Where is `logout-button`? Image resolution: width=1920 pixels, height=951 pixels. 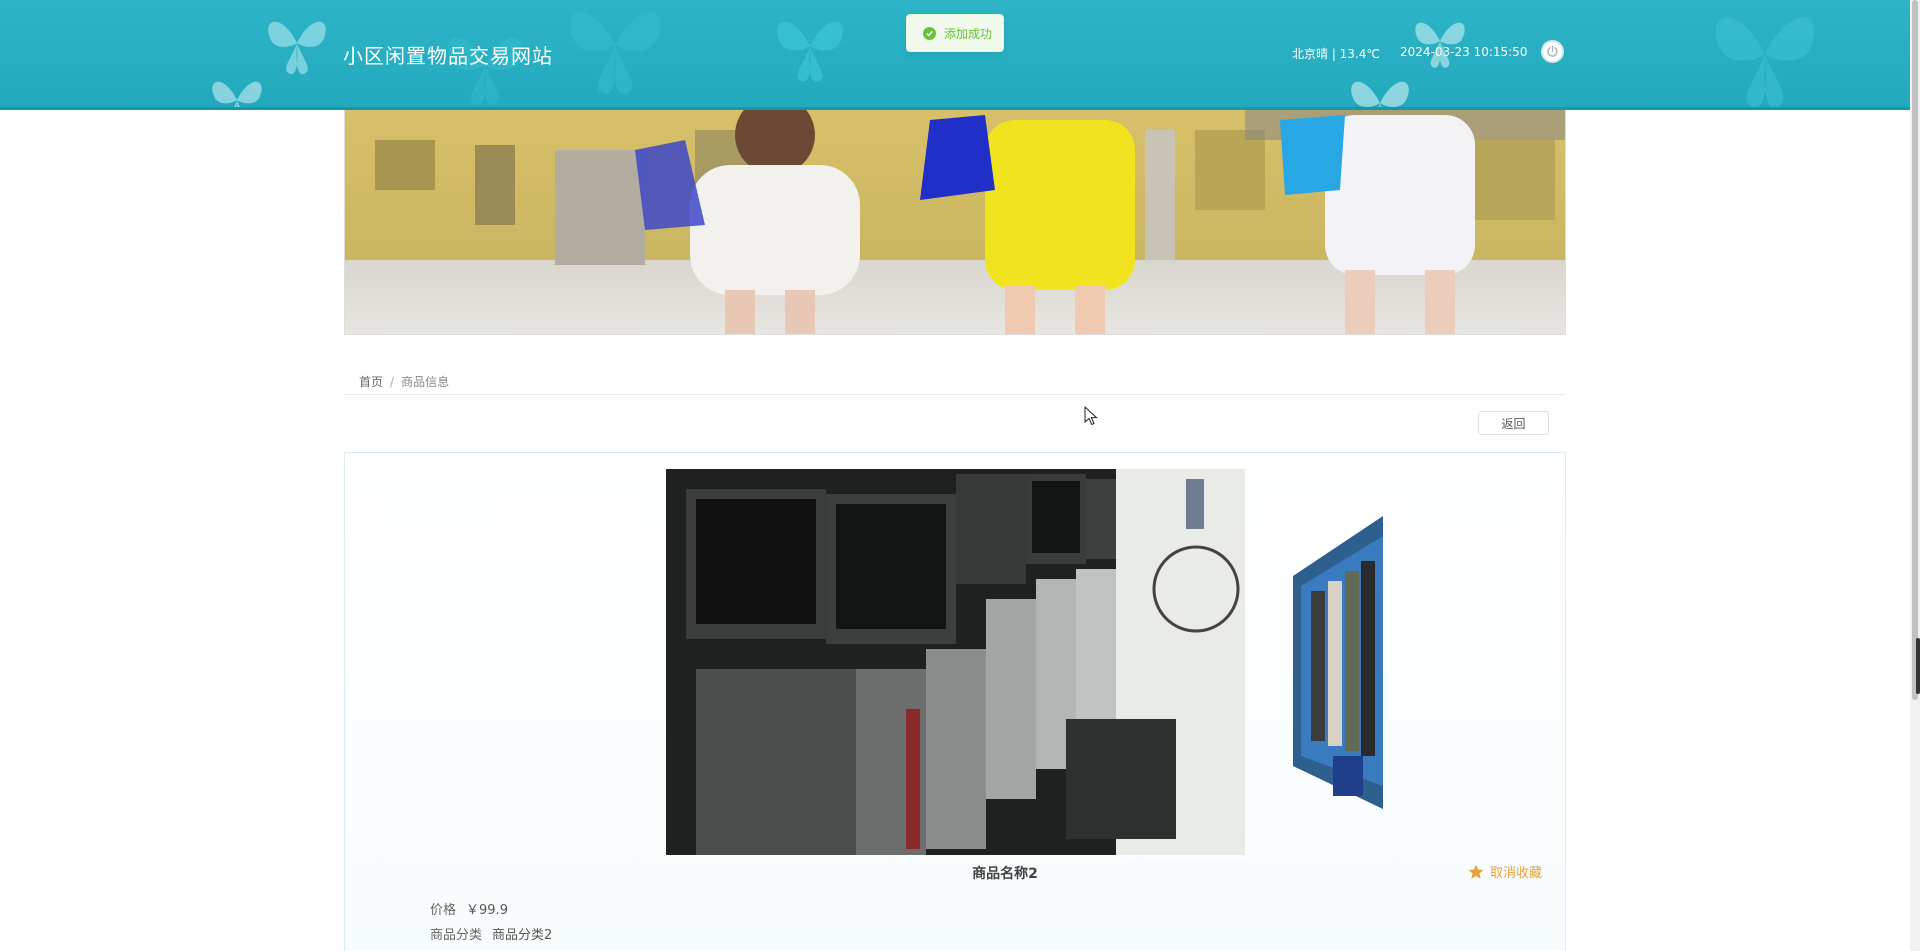 logout-button is located at coordinates (1552, 51).